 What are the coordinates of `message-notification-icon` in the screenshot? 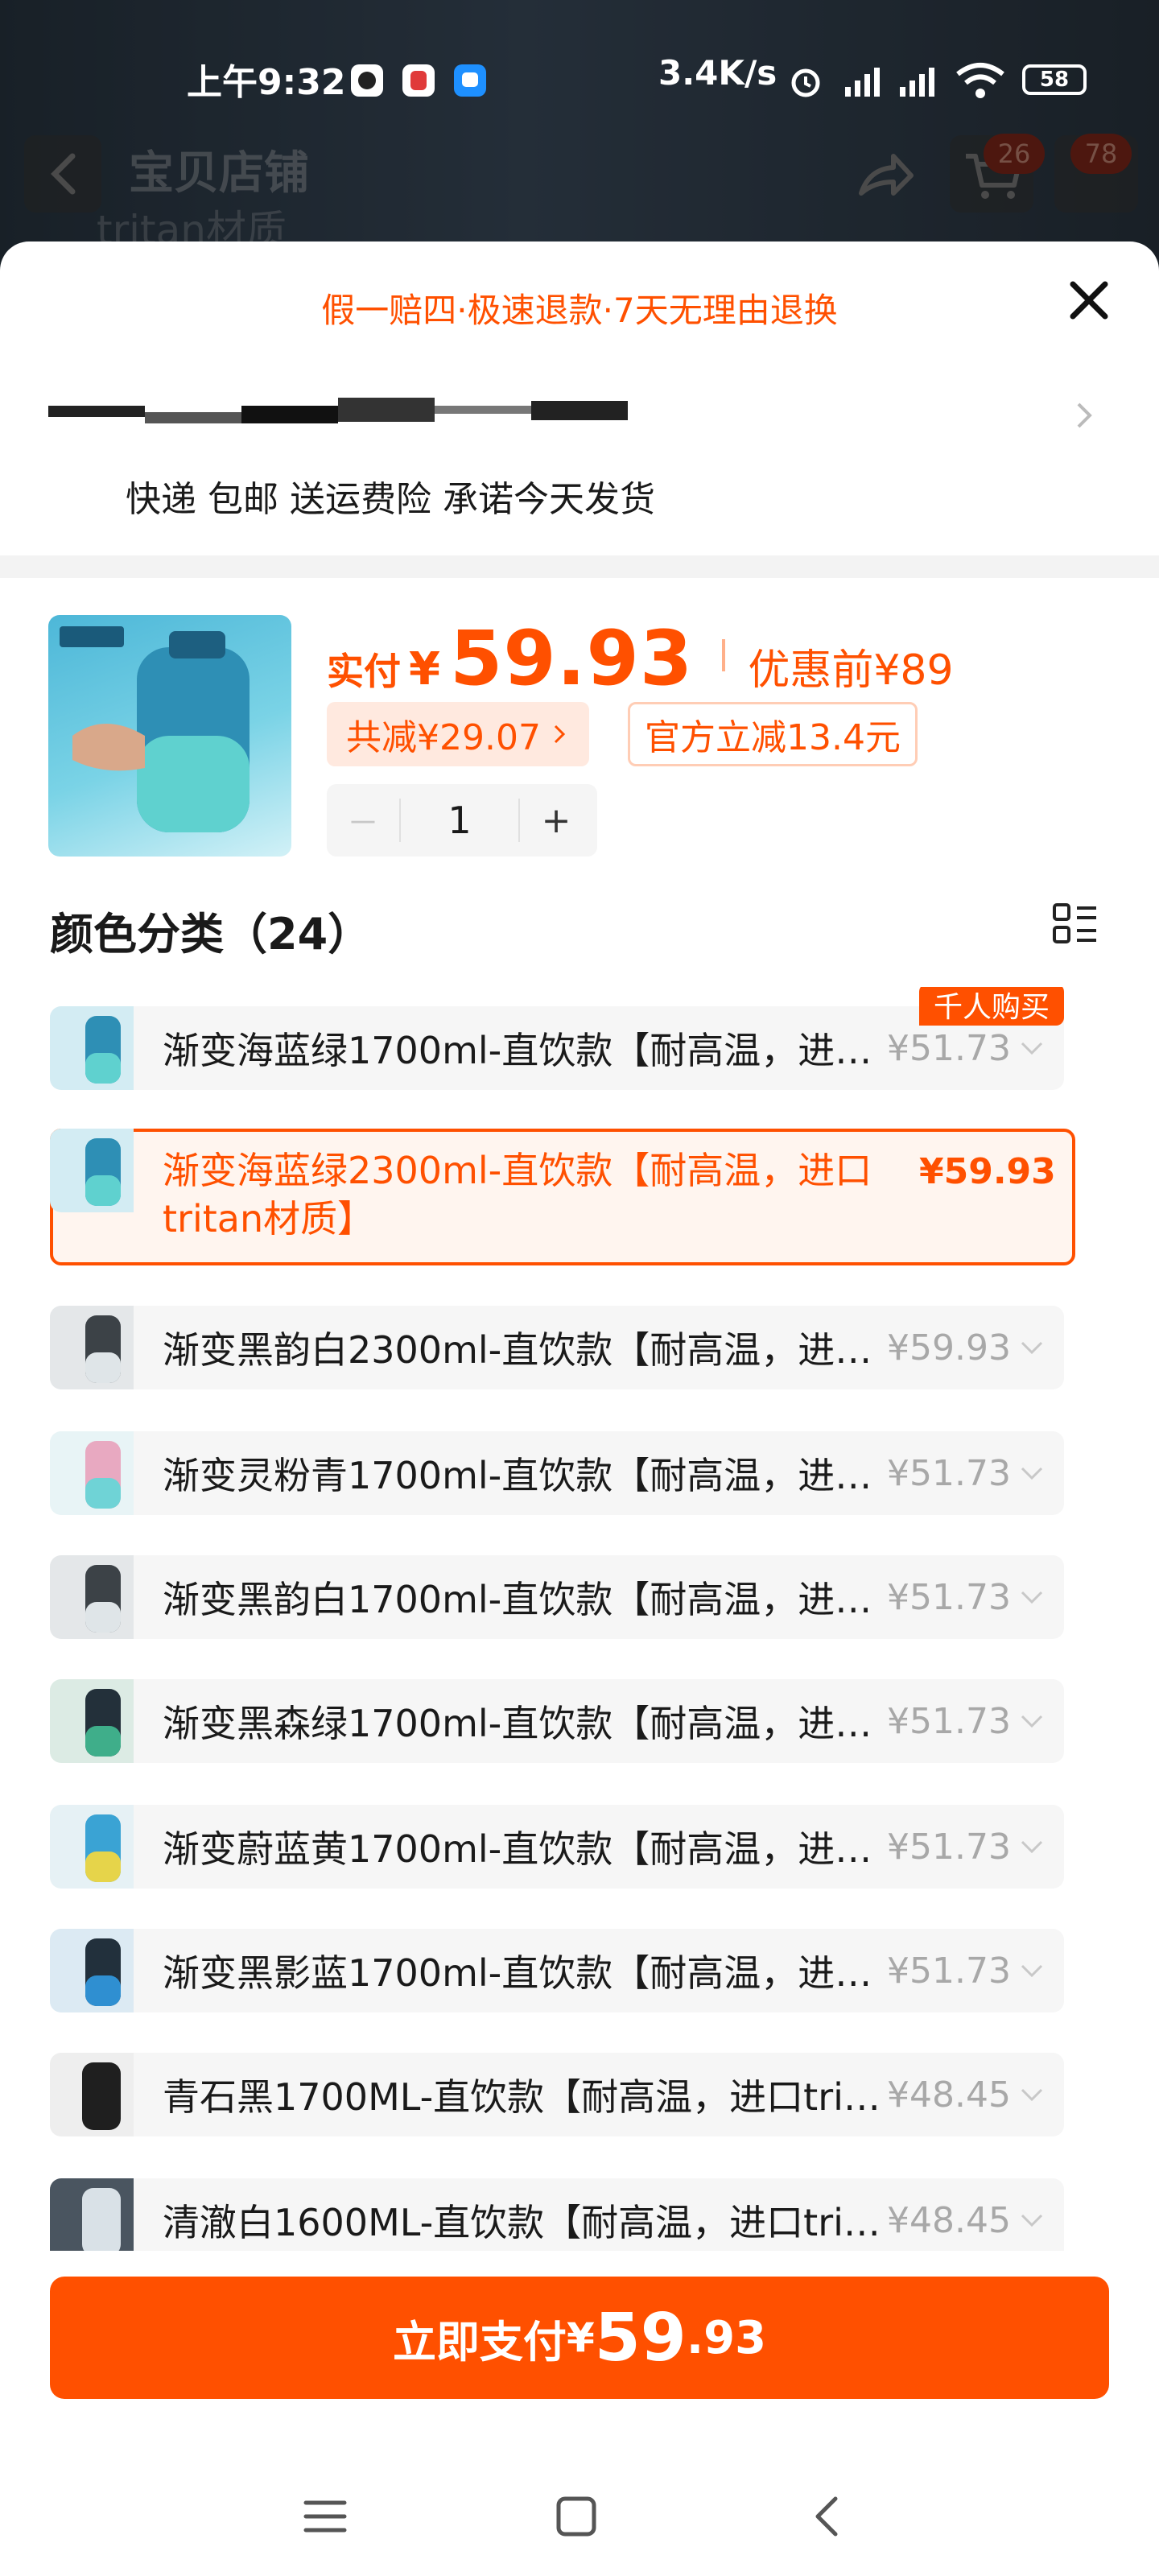 It's located at (470, 80).